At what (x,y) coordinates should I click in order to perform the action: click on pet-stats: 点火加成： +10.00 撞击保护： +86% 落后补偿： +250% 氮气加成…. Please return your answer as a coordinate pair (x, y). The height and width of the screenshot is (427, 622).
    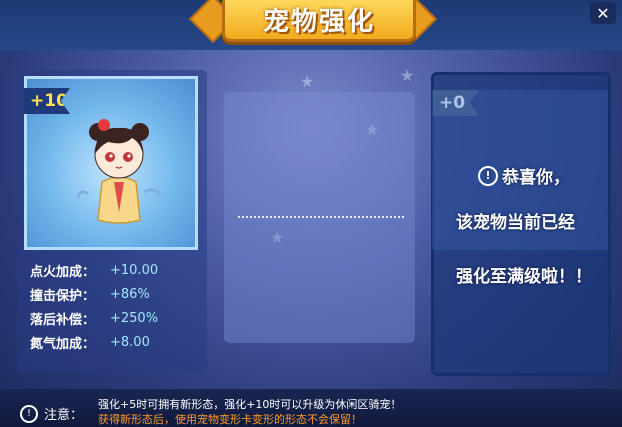
    Looking at the image, I should click on (94, 306).